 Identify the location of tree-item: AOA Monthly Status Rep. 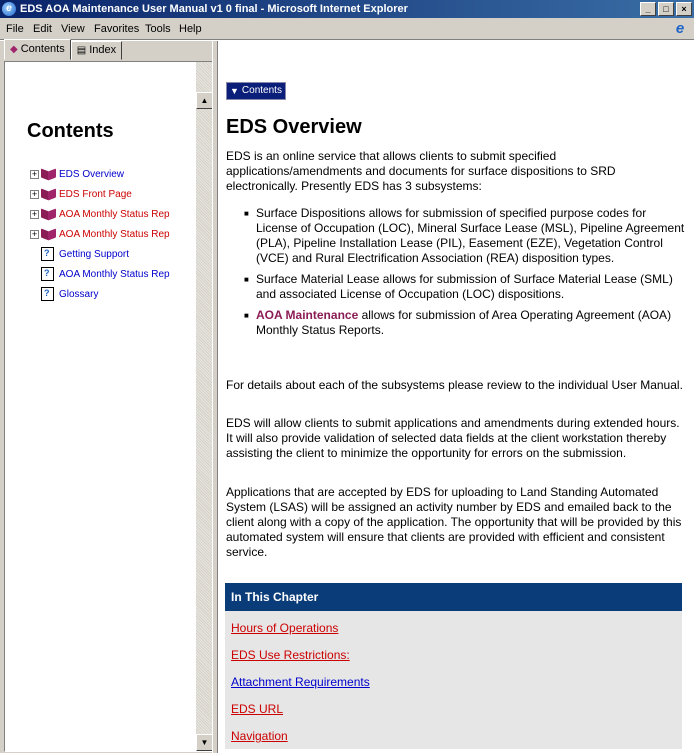
(100, 274).